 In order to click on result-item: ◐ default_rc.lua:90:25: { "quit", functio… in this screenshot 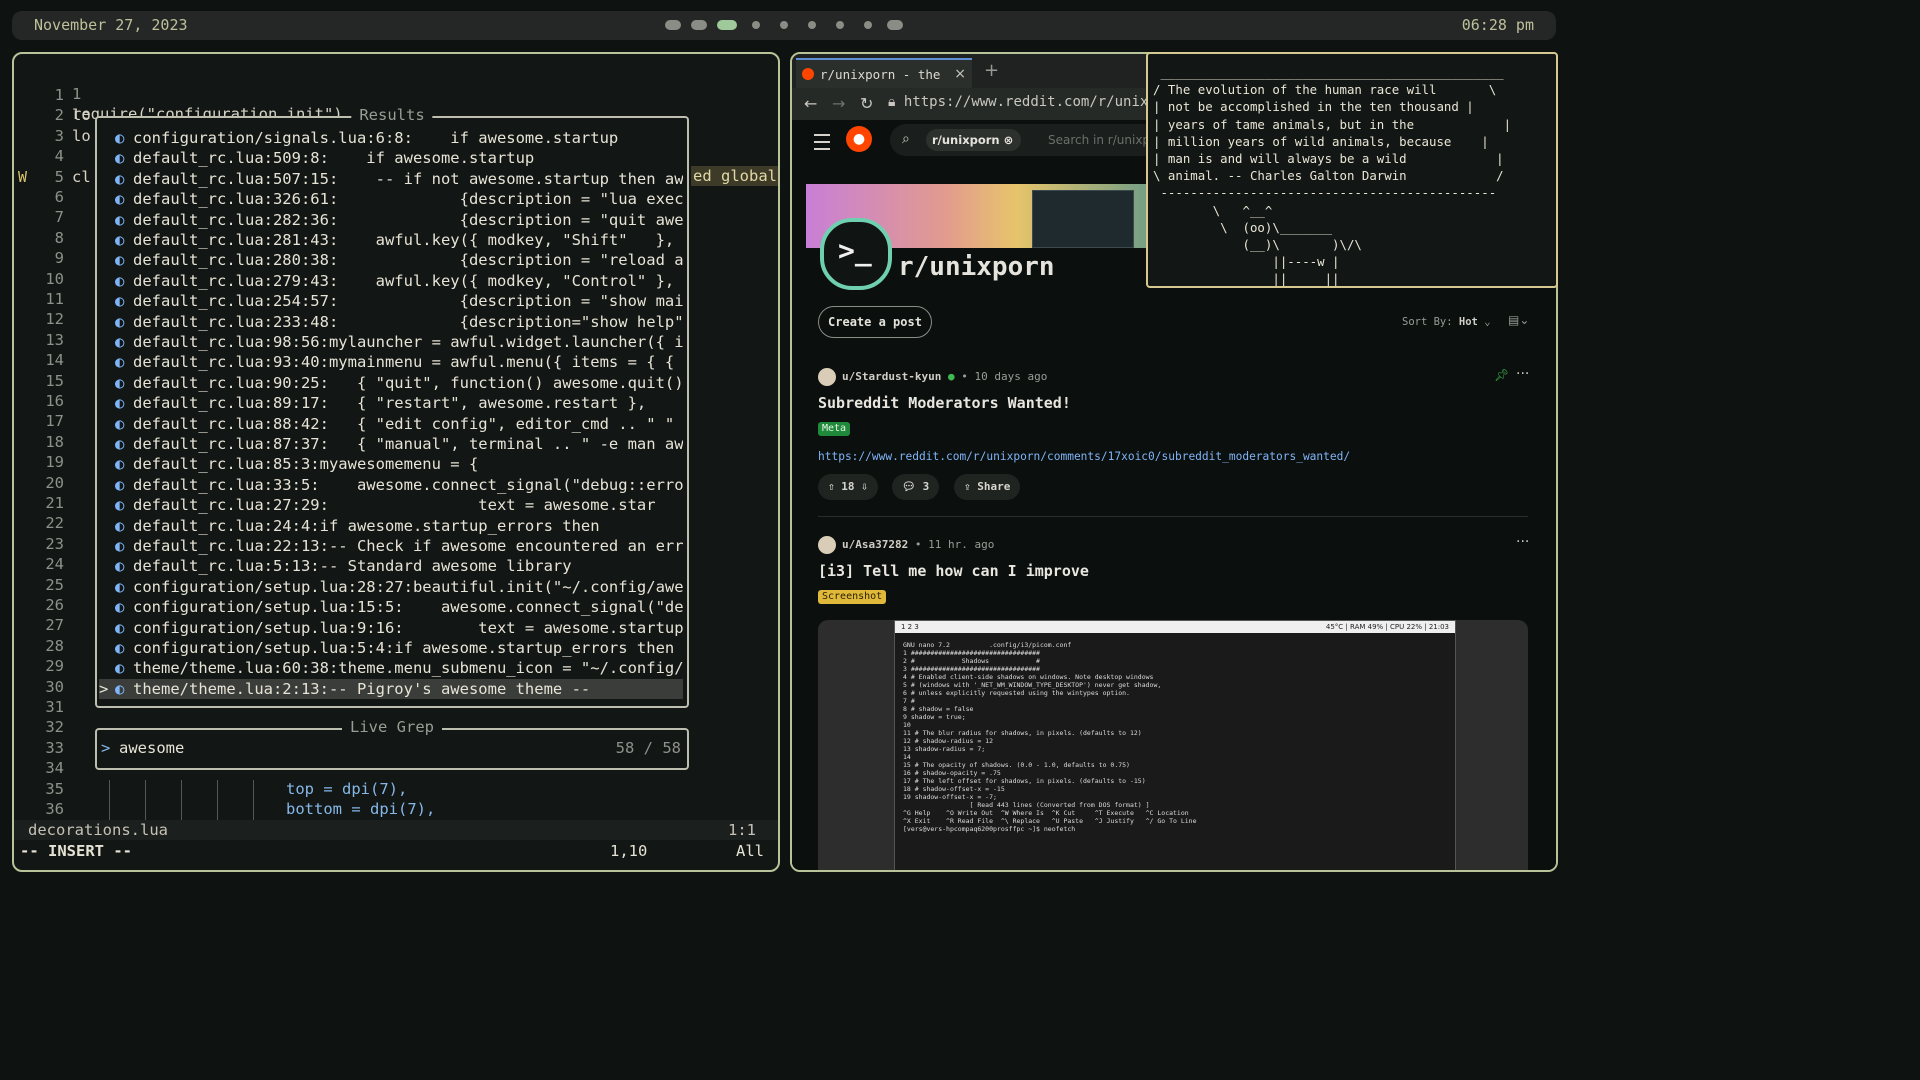, I will do `click(391, 383)`.